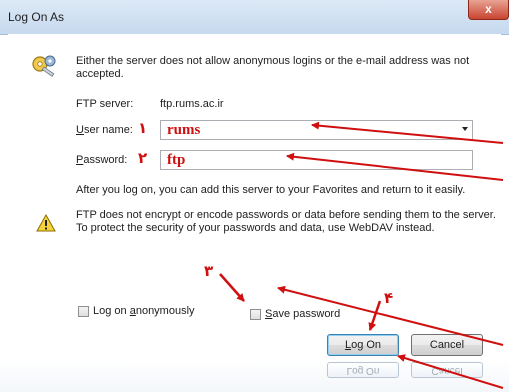 Image resolution: width=509 pixels, height=392 pixels. I want to click on window-title: Log On As, so click(36, 17).